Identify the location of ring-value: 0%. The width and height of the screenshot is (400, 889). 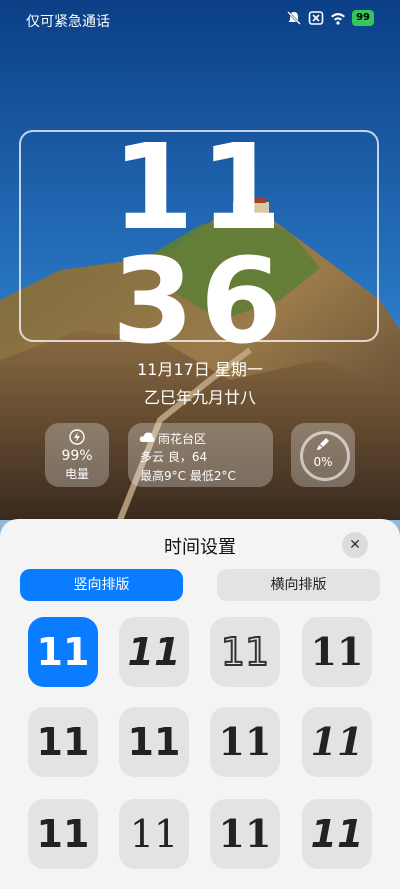
(323, 462).